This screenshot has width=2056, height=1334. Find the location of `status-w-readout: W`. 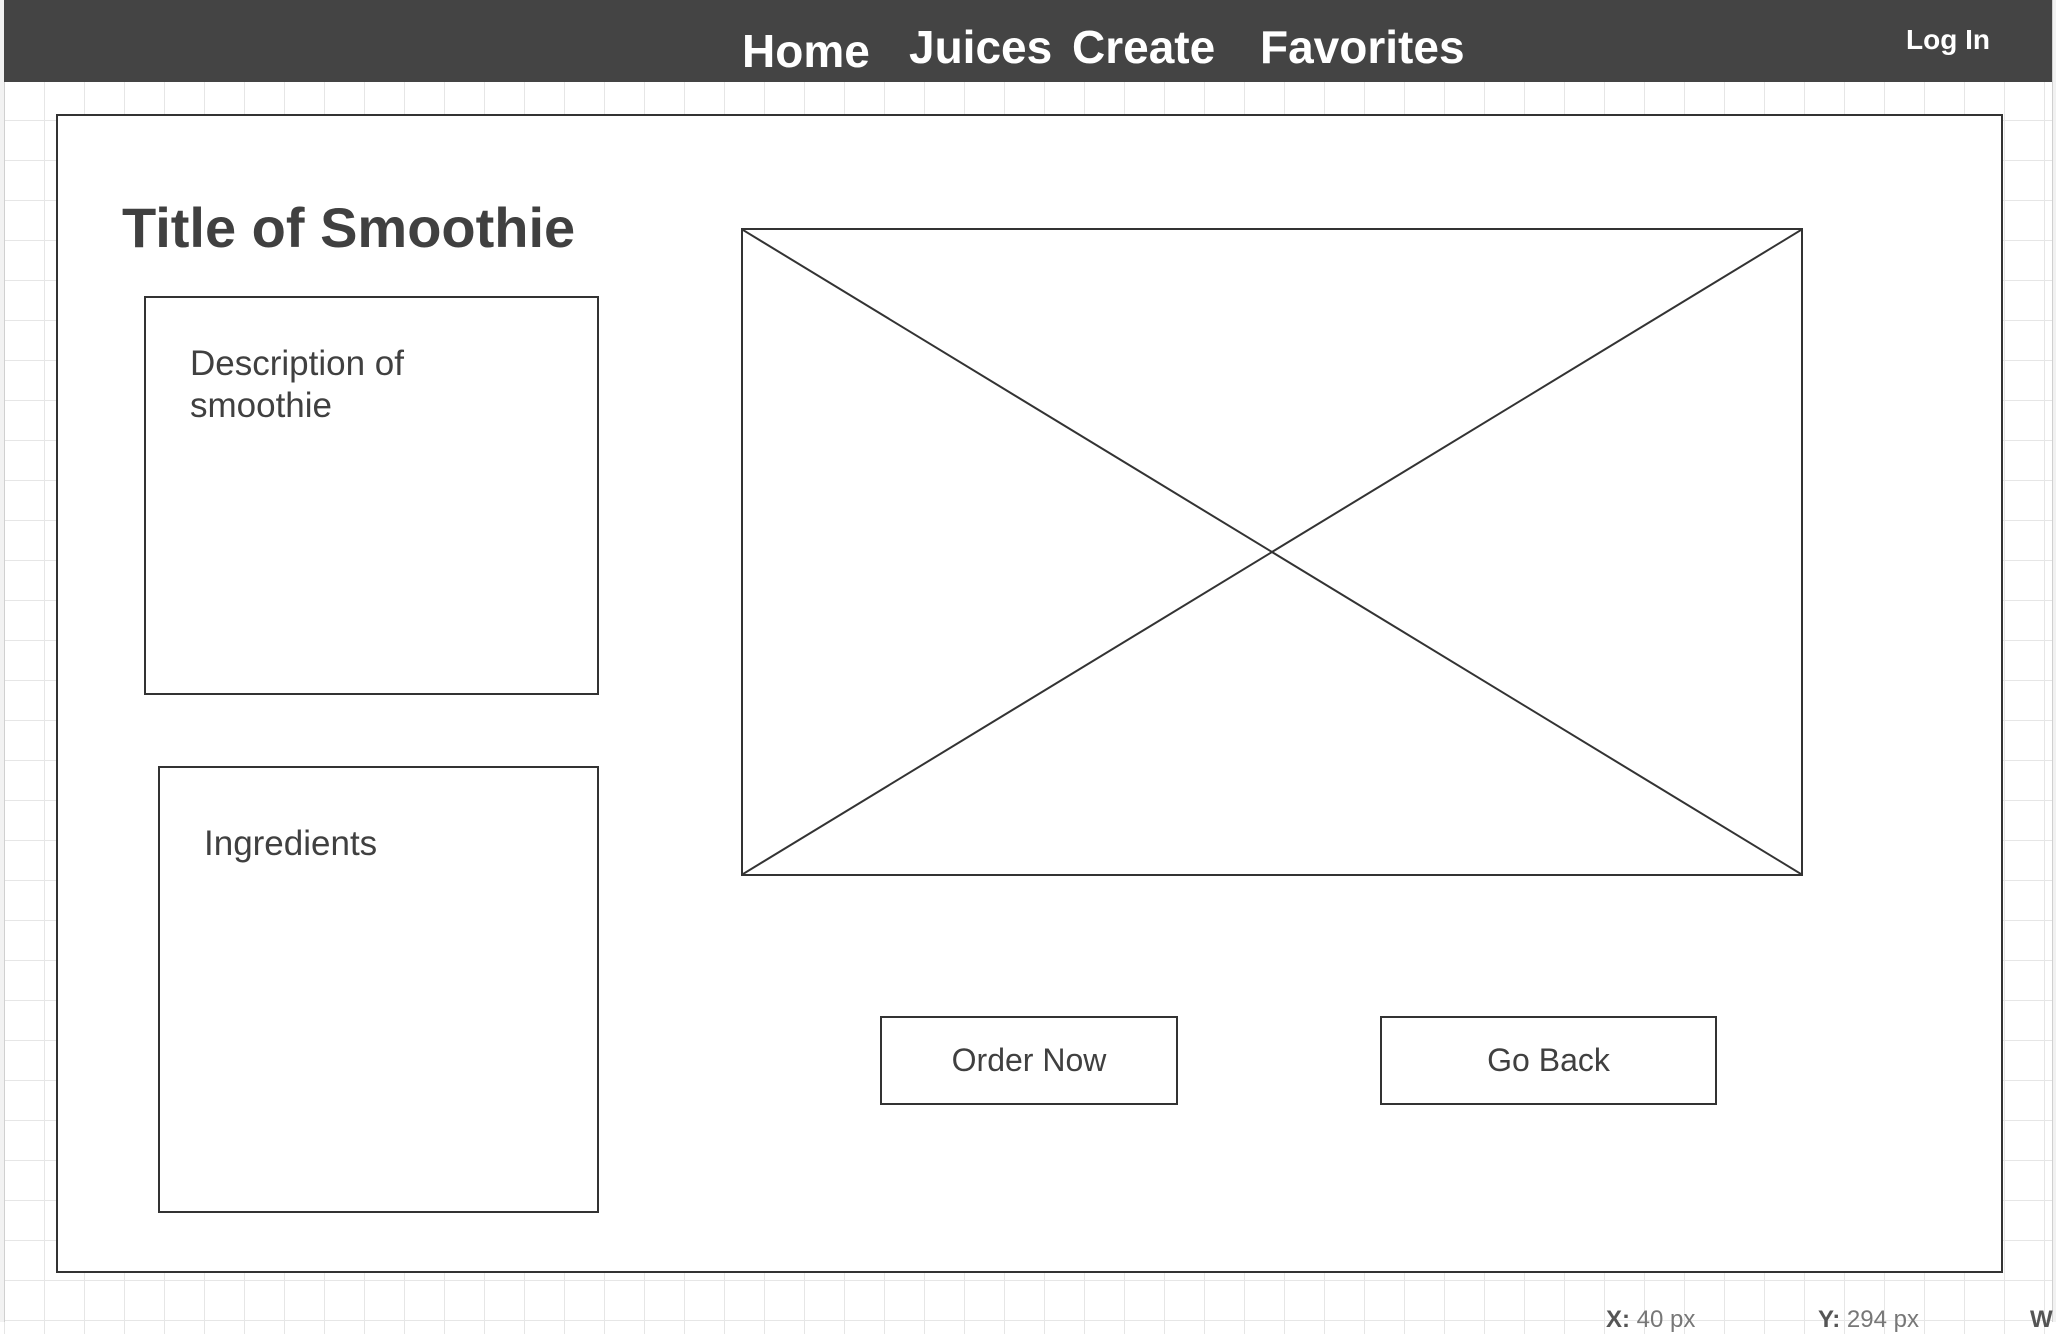

status-w-readout: W is located at coordinates (2041, 1320).